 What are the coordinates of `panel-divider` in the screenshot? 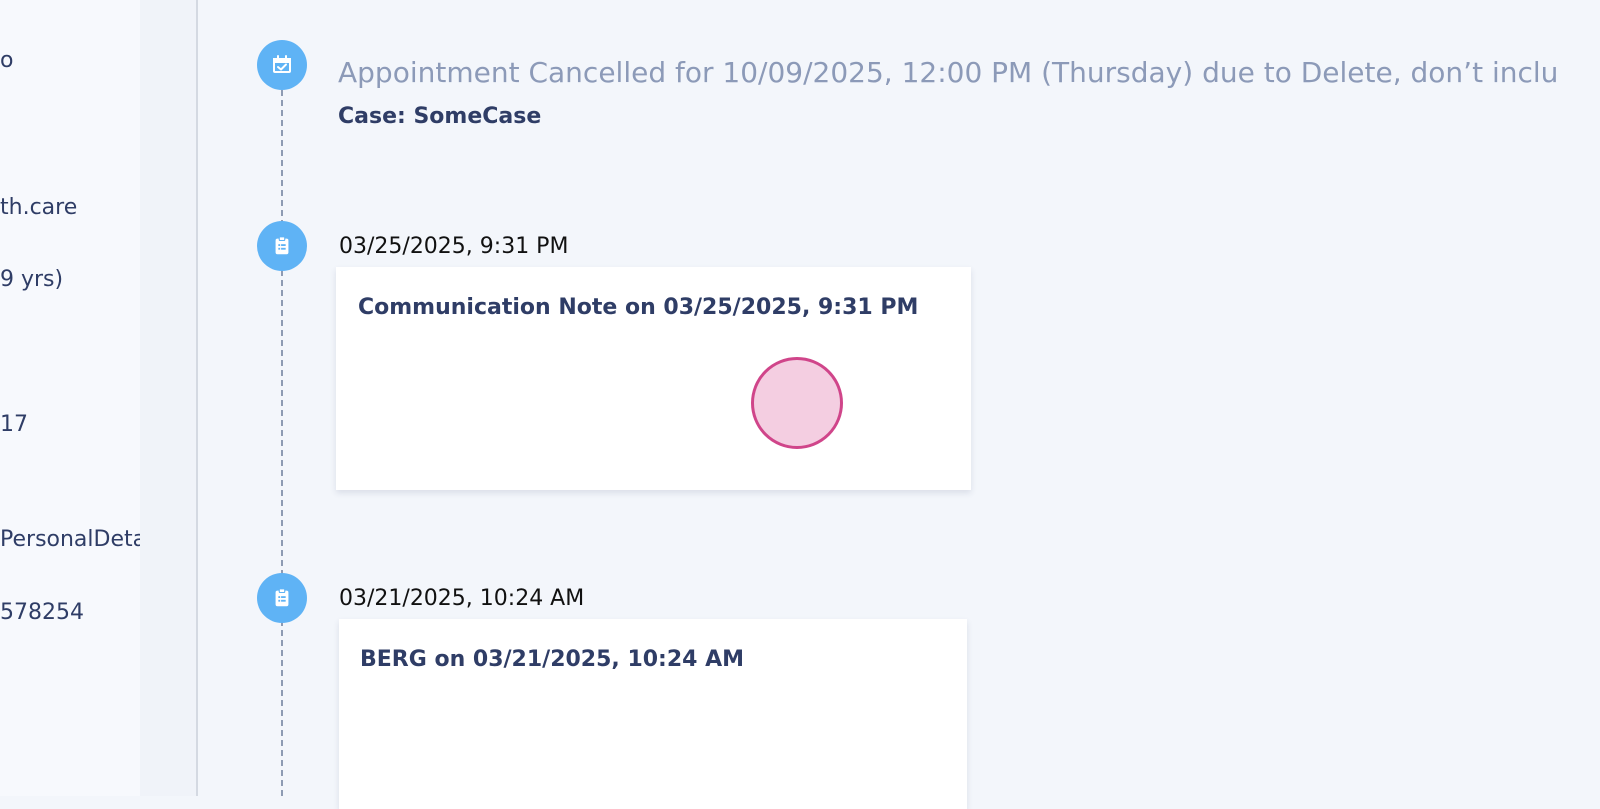 It's located at (197, 398).